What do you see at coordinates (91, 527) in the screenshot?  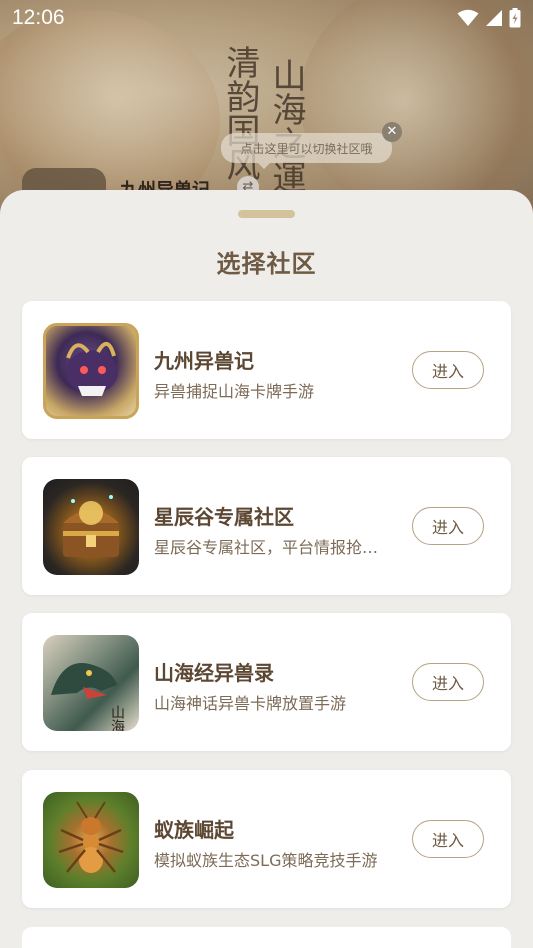 I see `treasure-chest-icon` at bounding box center [91, 527].